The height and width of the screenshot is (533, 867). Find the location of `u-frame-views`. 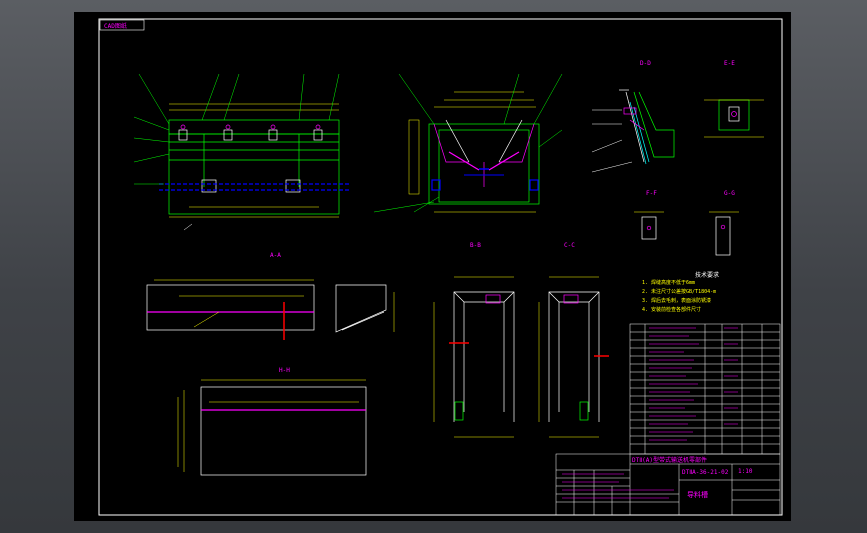

u-frame-views is located at coordinates (521, 357).